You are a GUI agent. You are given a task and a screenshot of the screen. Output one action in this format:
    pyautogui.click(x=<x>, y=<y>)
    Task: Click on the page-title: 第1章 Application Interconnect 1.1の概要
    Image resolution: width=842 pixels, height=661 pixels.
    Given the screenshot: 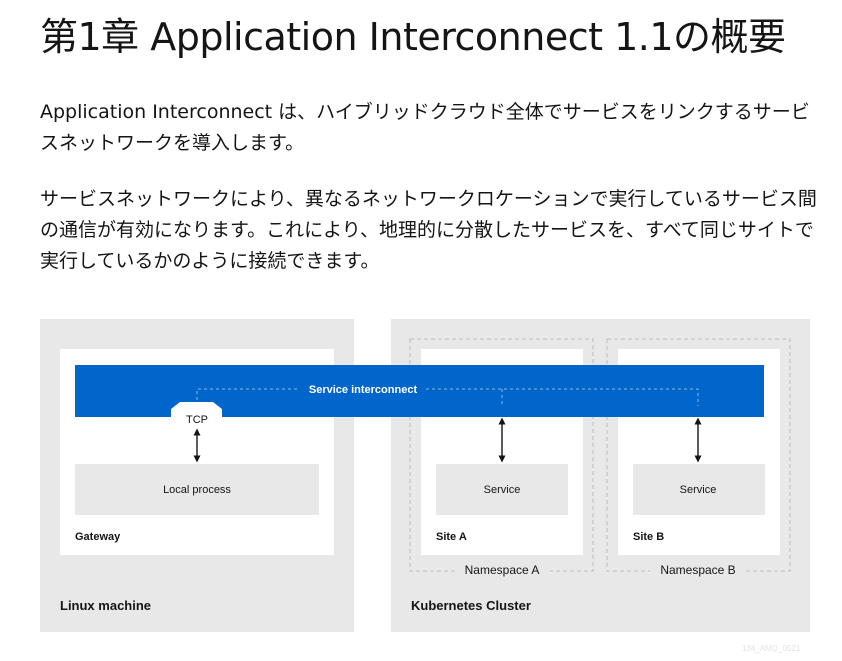 What is the action you would take?
    pyautogui.click(x=413, y=37)
    